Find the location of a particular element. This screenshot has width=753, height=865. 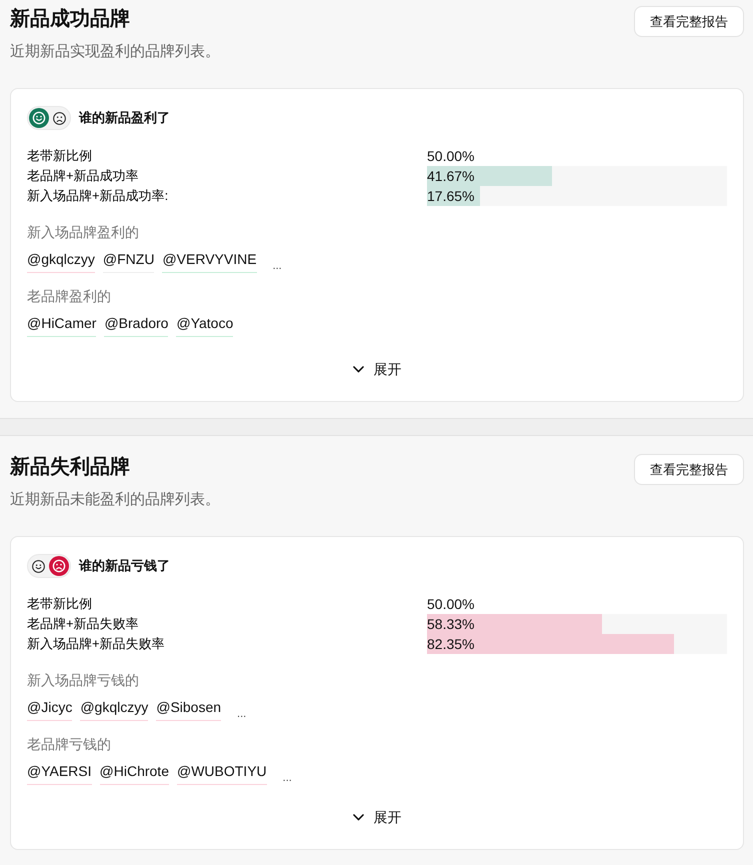

frown-icon is located at coordinates (59, 118).